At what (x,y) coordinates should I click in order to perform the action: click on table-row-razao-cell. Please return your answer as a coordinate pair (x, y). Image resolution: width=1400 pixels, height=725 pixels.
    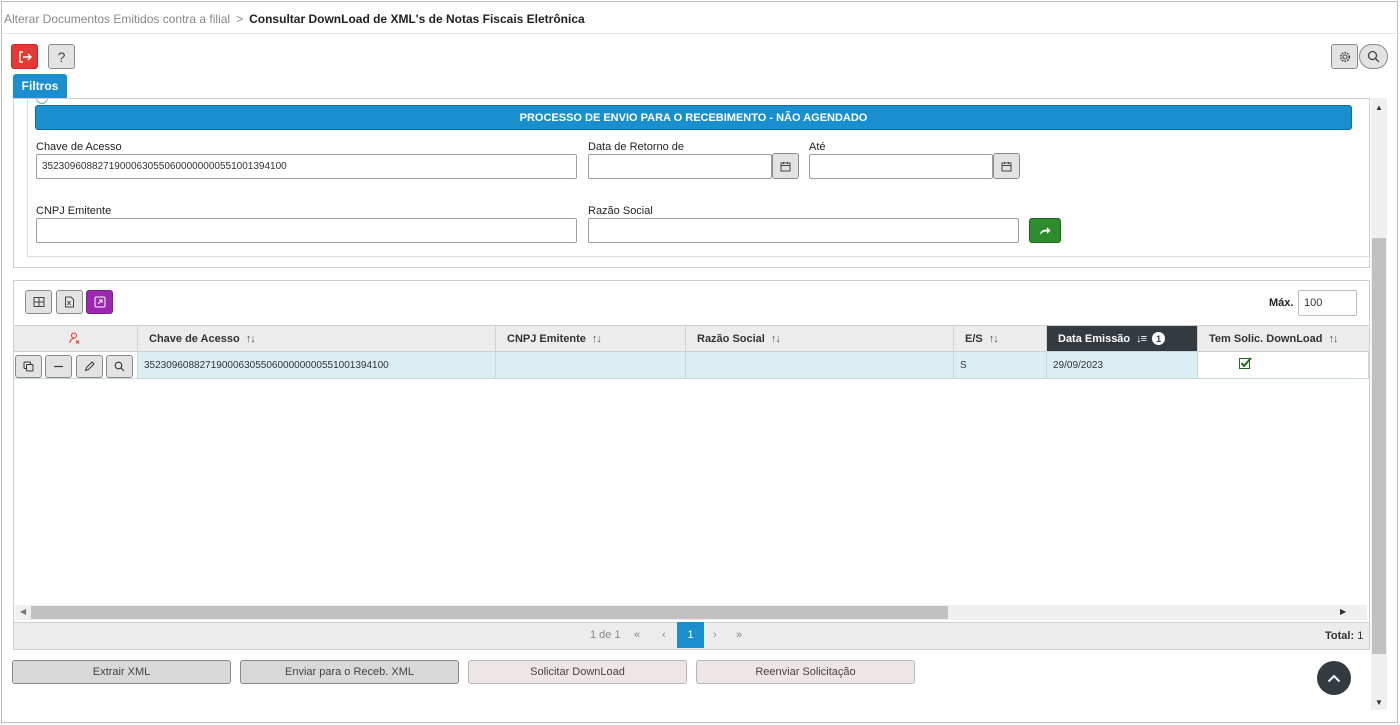
    Looking at the image, I should click on (820, 365).